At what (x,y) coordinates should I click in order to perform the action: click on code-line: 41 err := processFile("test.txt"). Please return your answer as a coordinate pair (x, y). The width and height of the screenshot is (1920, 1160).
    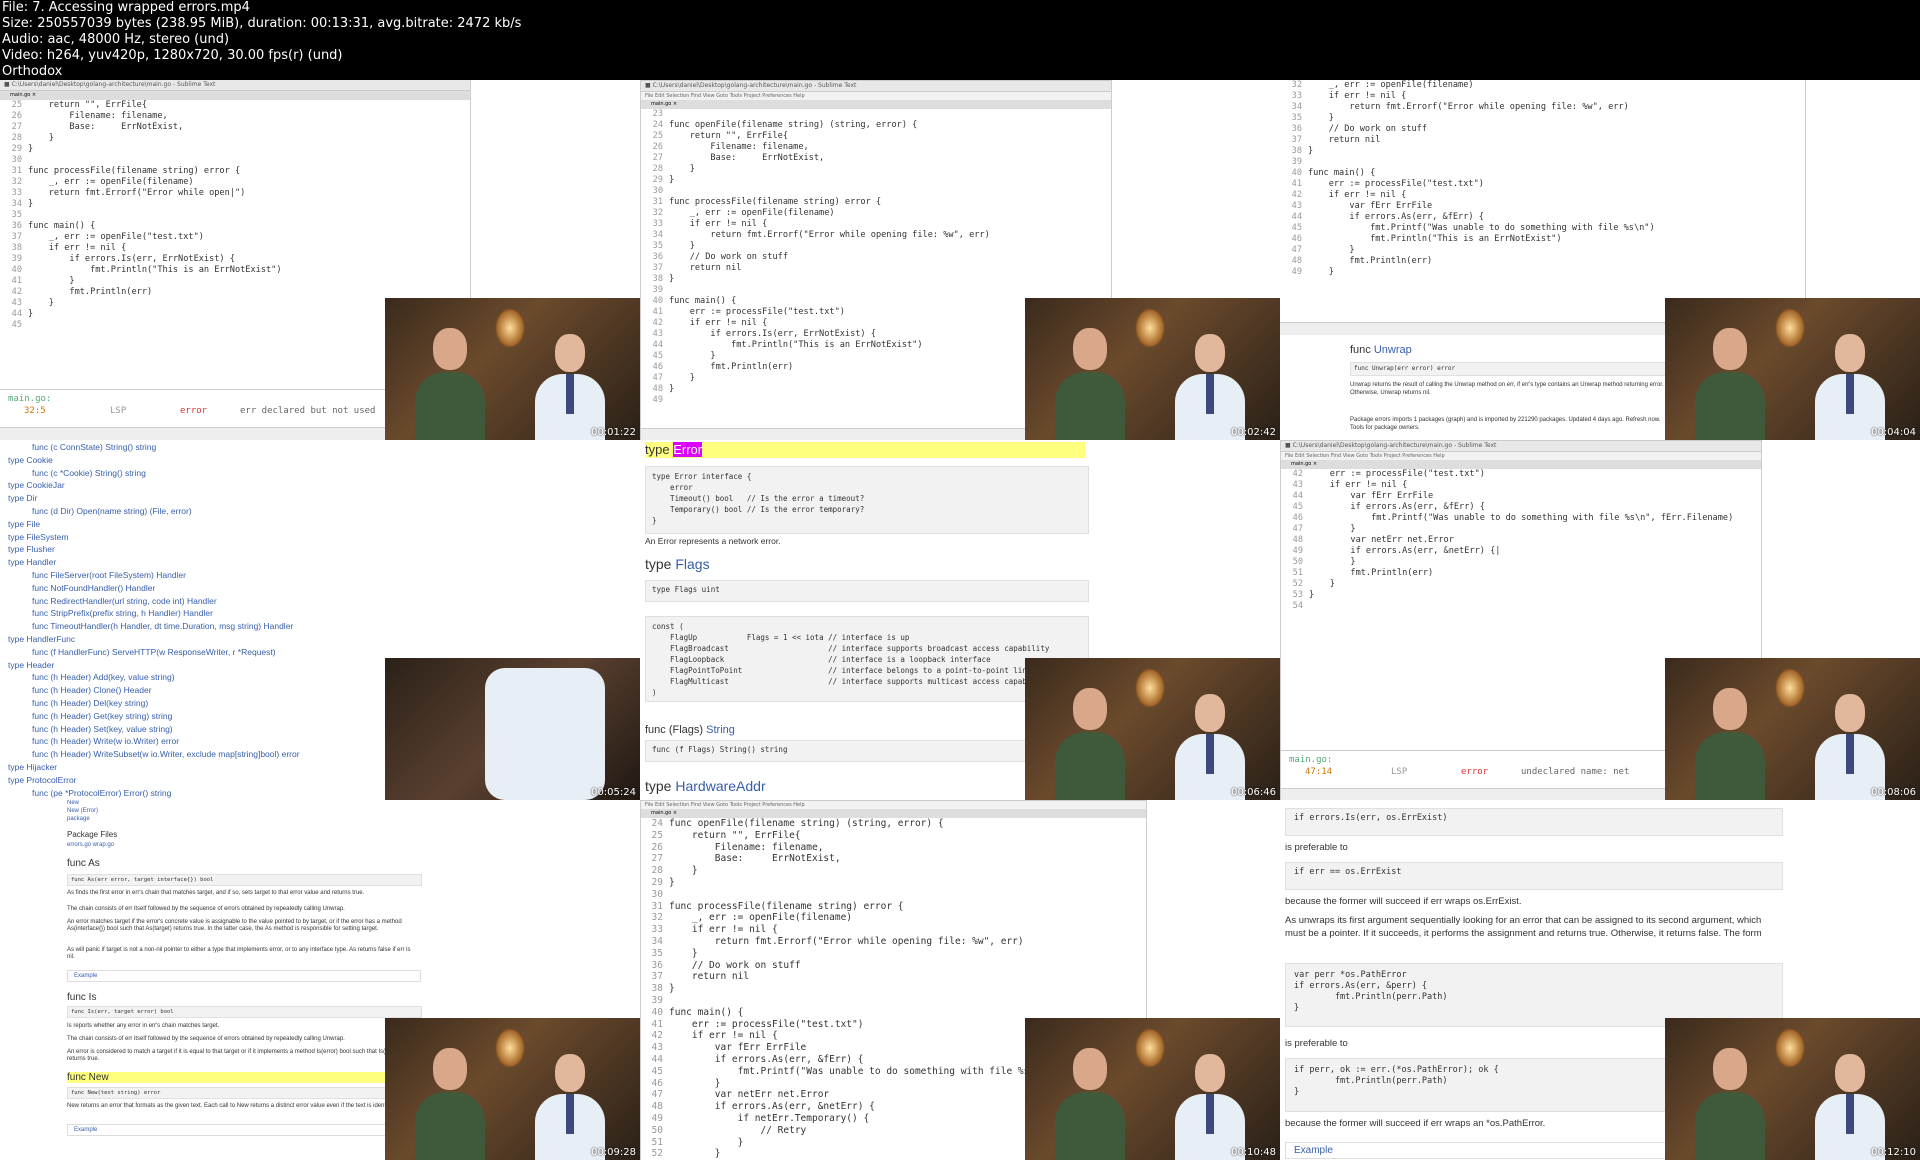
    Looking at the image, I should click on (1542, 184).